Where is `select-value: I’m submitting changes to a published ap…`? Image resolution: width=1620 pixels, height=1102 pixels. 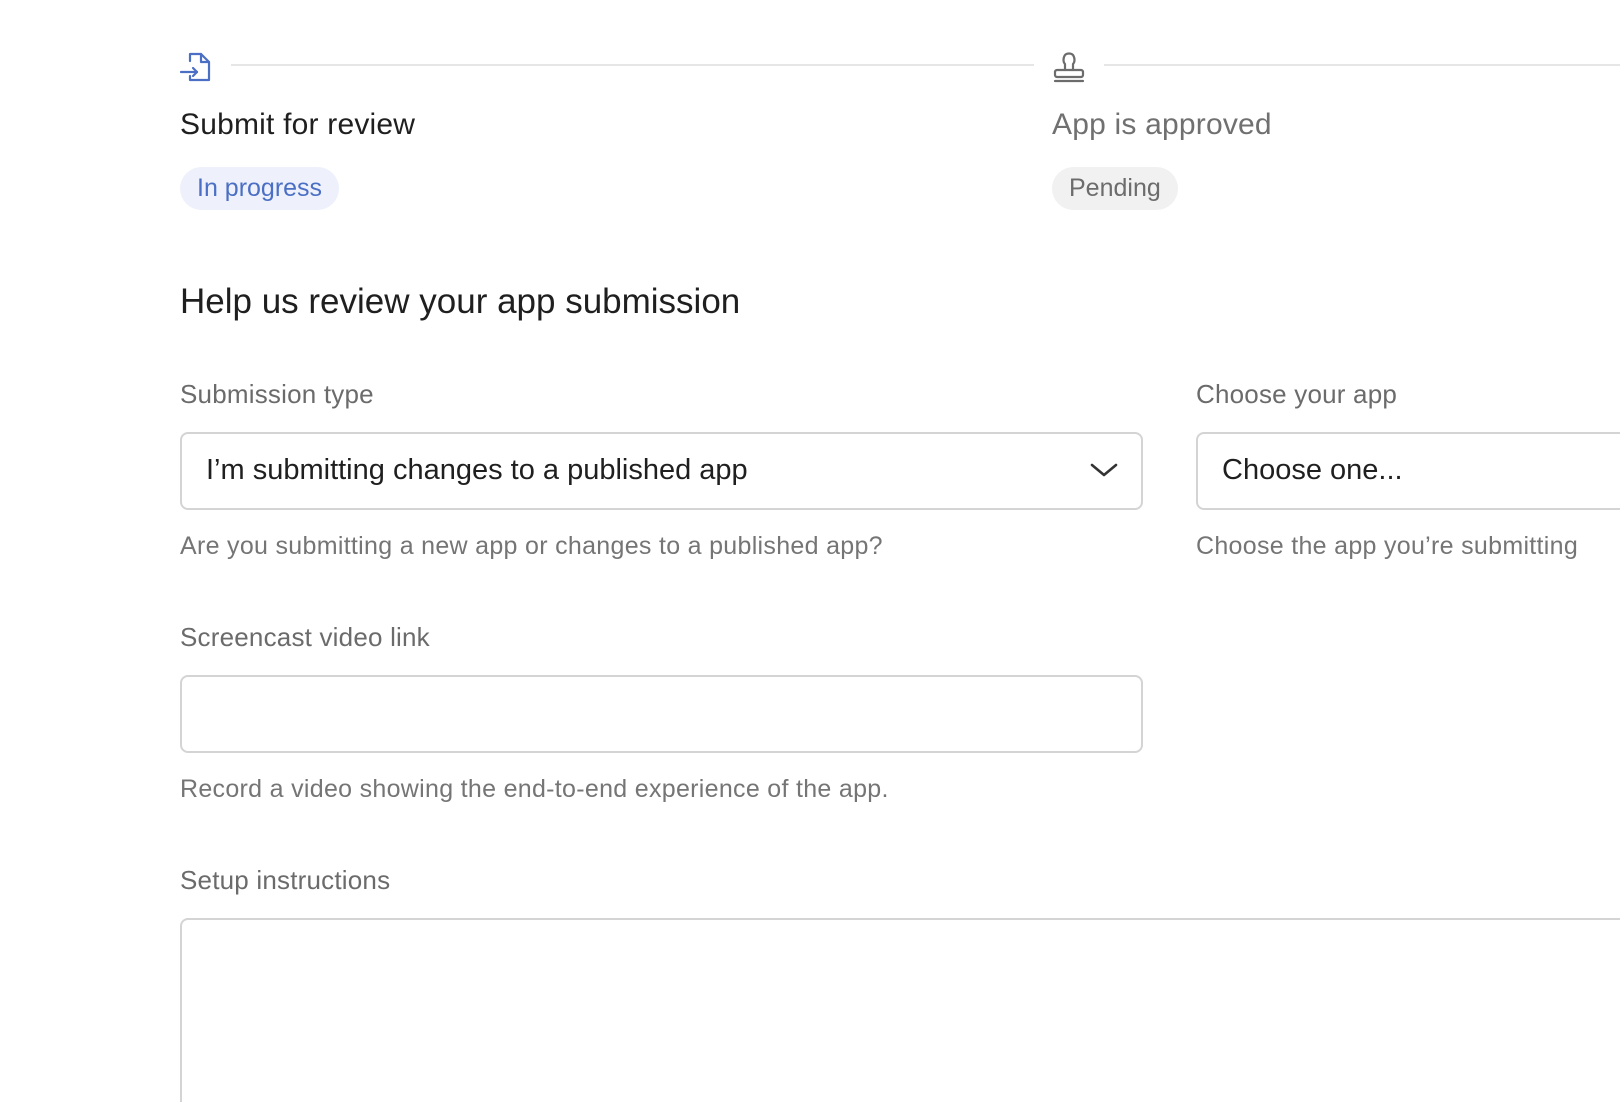
select-value: I’m submitting changes to a published ap… is located at coordinates (477, 470).